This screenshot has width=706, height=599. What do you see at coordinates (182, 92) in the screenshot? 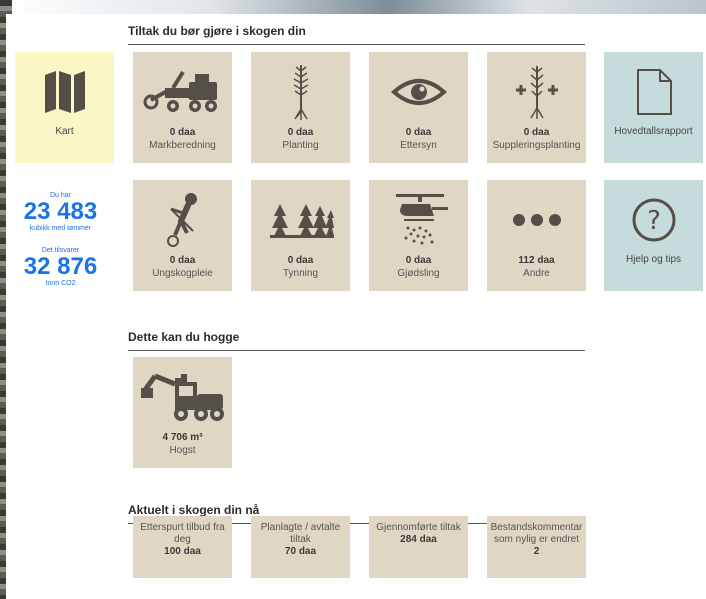
I see `tractor-icon` at bounding box center [182, 92].